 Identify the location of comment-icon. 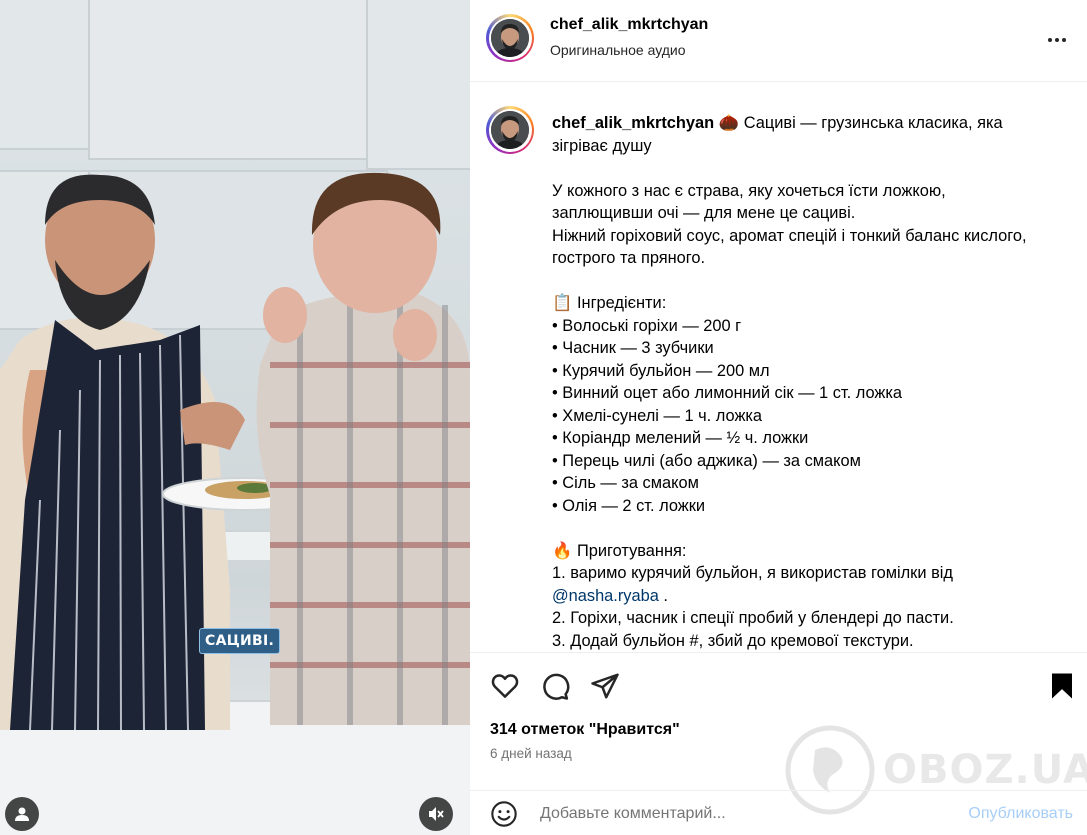
(555, 686).